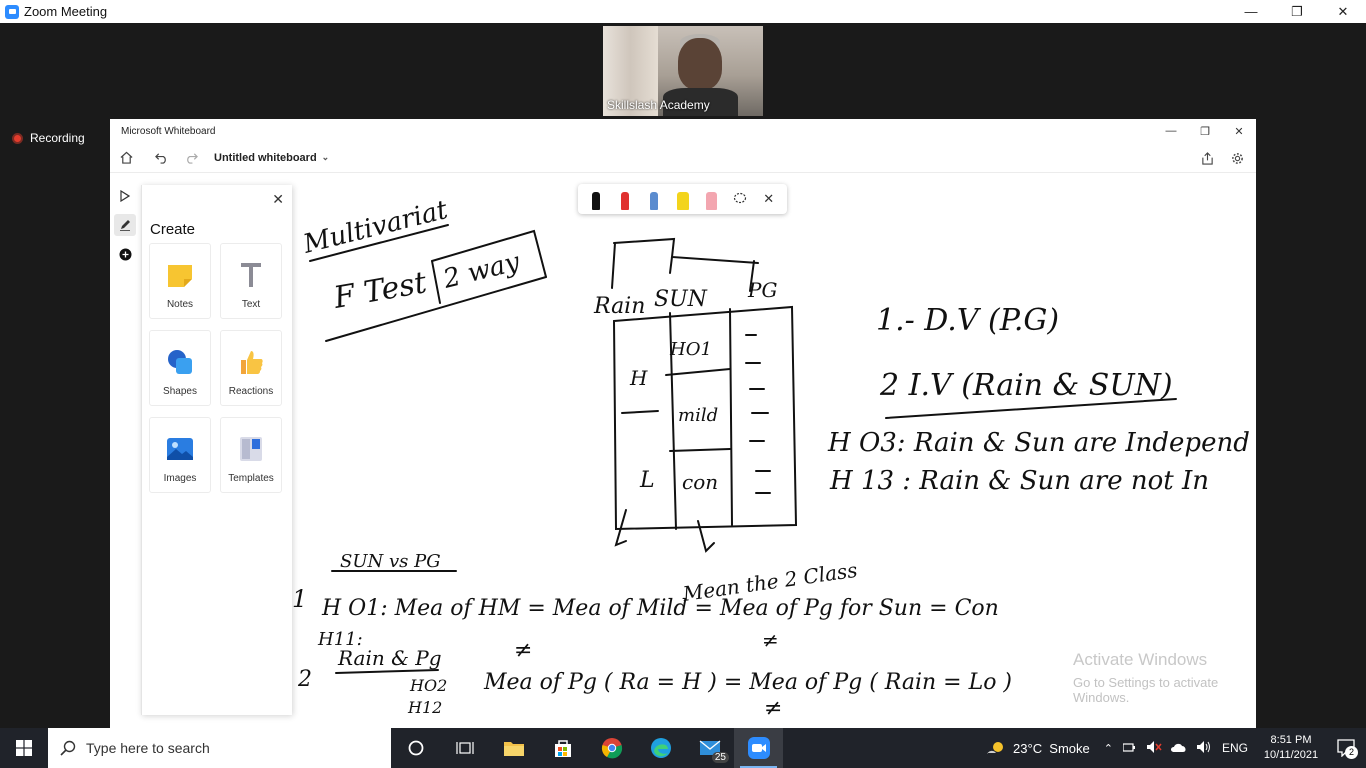 The height and width of the screenshot is (768, 1366). I want to click on dv-line: 1.- D.V (P.G), so click(967, 320).